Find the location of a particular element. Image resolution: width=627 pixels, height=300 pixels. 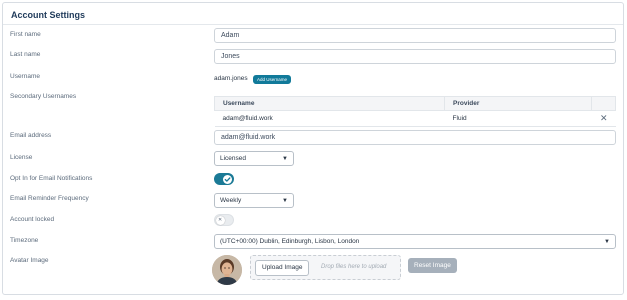

column-header-actions is located at coordinates (603, 103).